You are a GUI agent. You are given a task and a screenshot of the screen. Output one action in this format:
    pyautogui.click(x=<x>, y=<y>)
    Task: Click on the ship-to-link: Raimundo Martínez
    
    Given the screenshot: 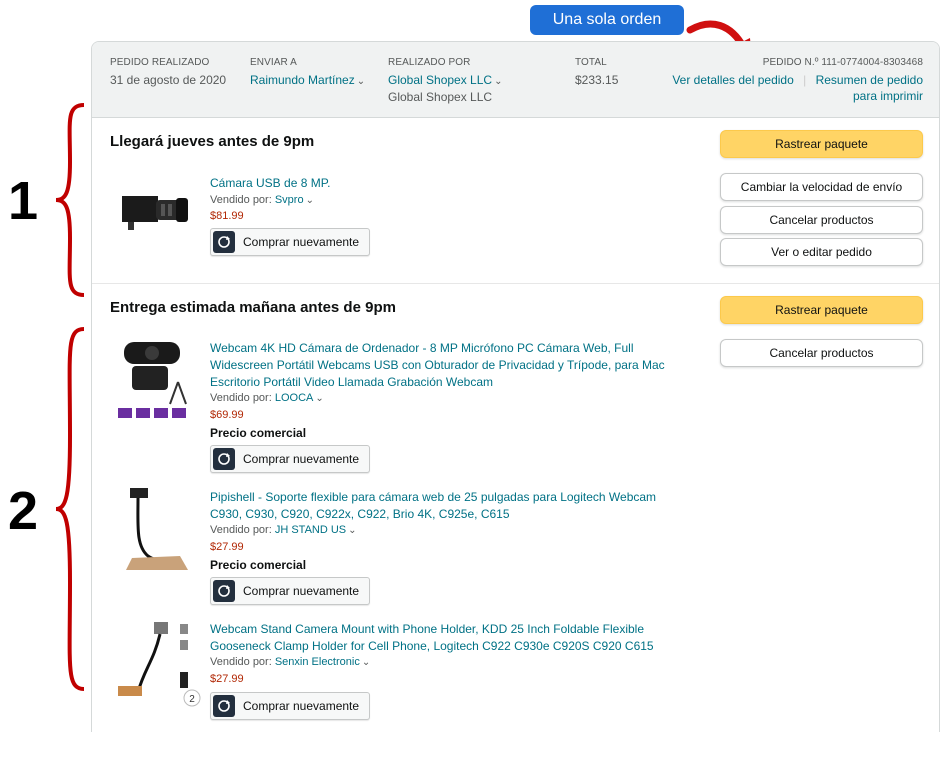 What is the action you would take?
    pyautogui.click(x=302, y=80)
    